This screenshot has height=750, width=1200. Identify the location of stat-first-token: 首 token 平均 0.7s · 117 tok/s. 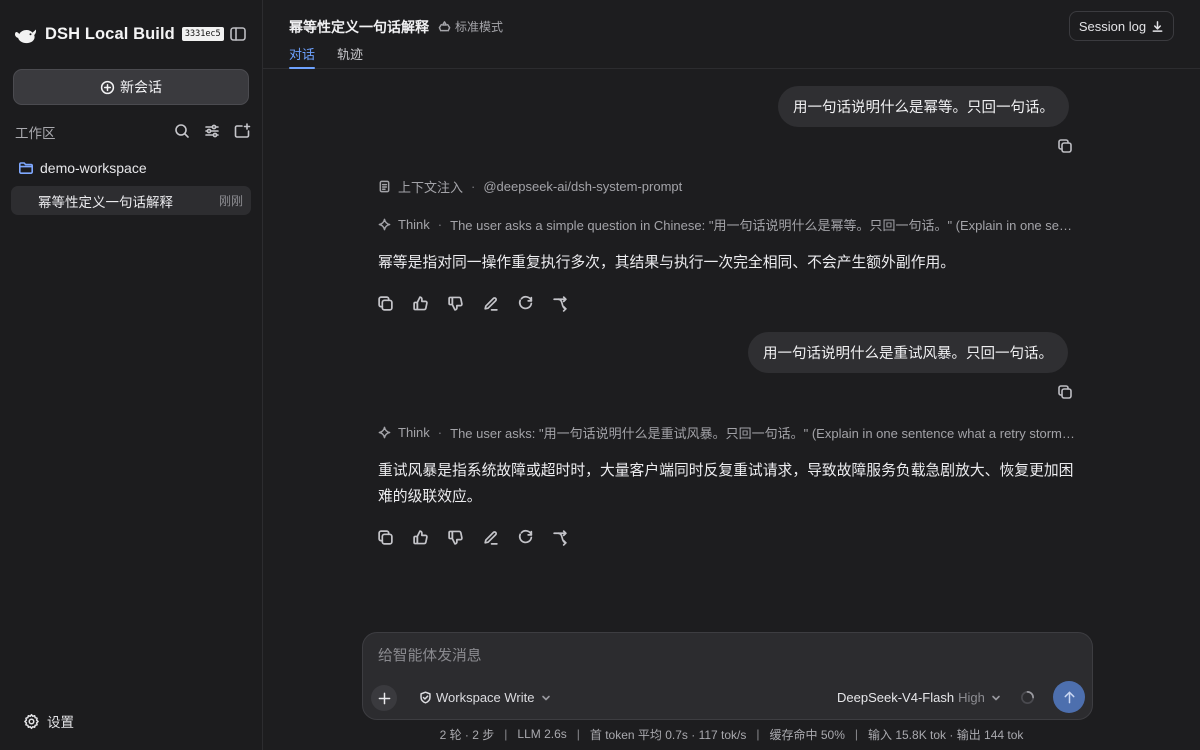
(668, 734).